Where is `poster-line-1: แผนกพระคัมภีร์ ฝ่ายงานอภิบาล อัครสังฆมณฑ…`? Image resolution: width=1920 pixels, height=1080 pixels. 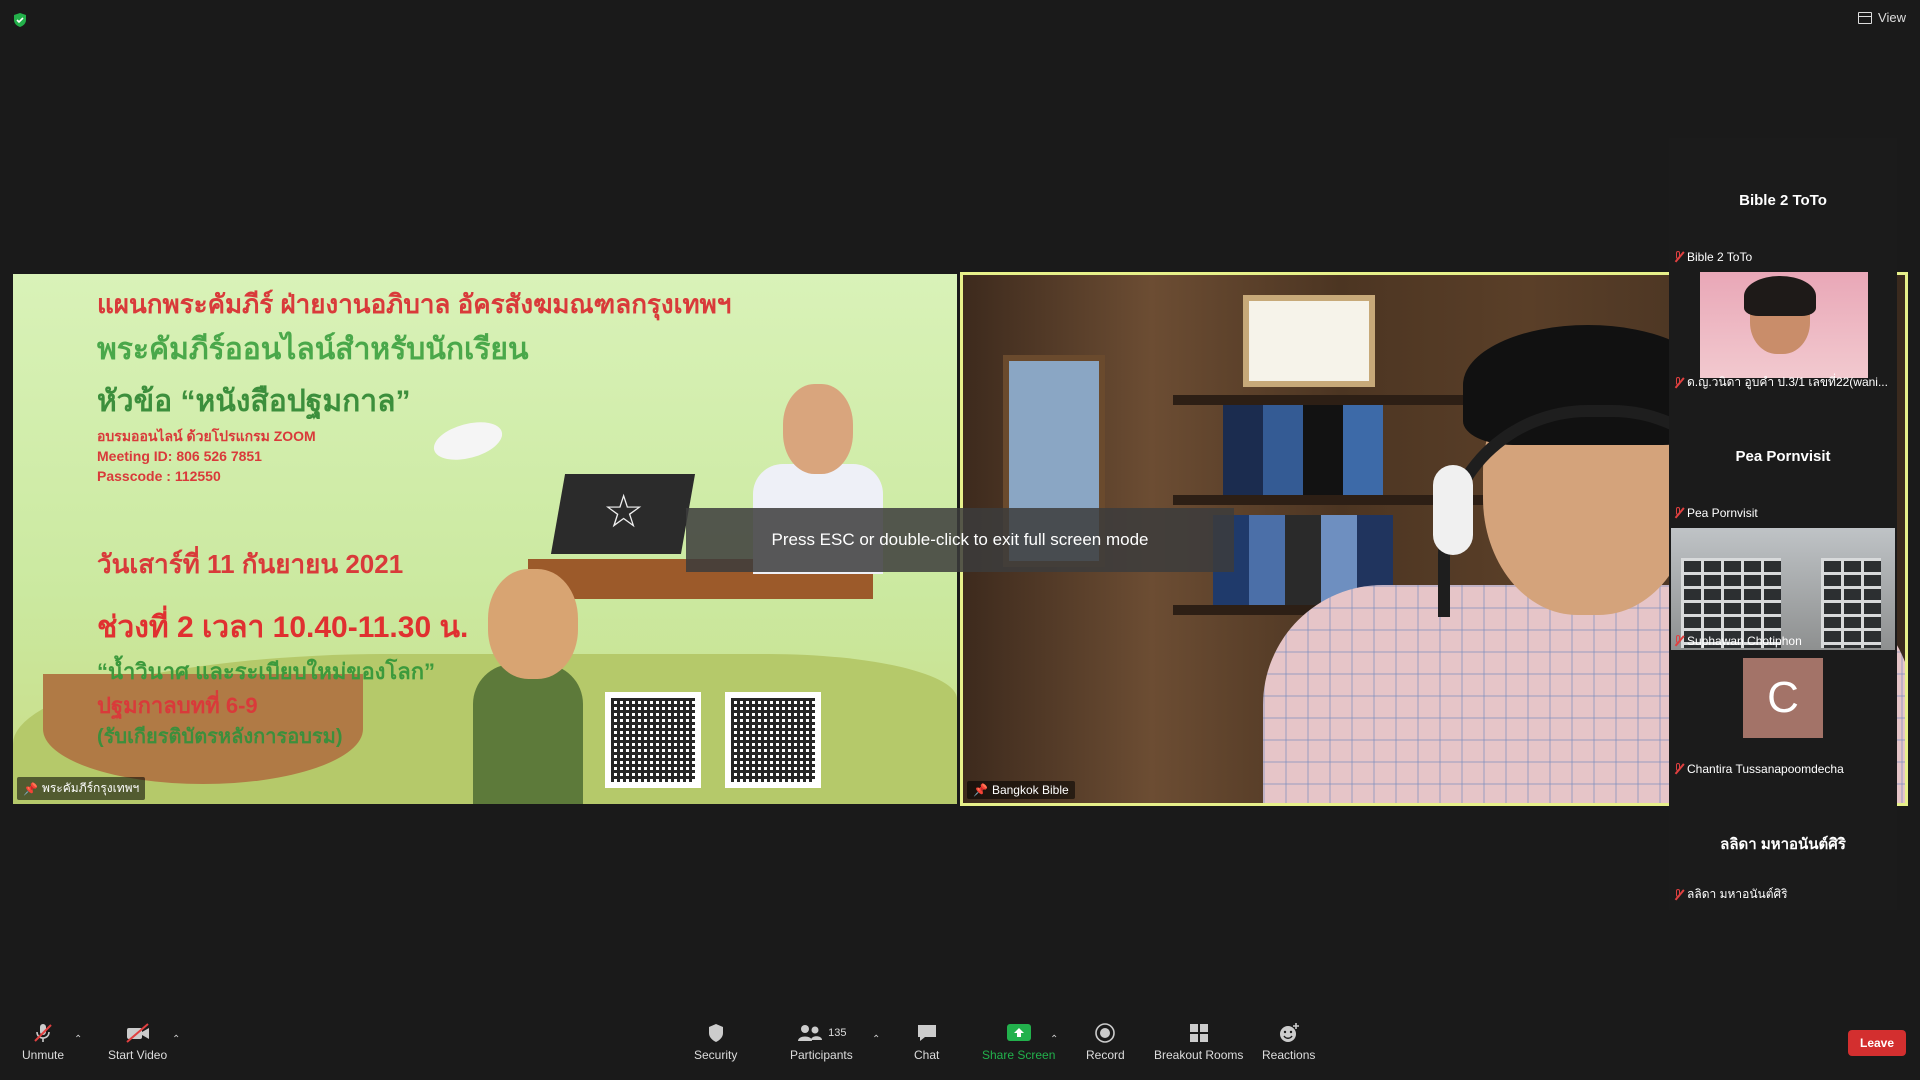 poster-line-1: แผนกพระคัมภีร์ ฝ่ายงานอภิบาล อัครสังฆมณฑ… is located at coordinates (414, 304).